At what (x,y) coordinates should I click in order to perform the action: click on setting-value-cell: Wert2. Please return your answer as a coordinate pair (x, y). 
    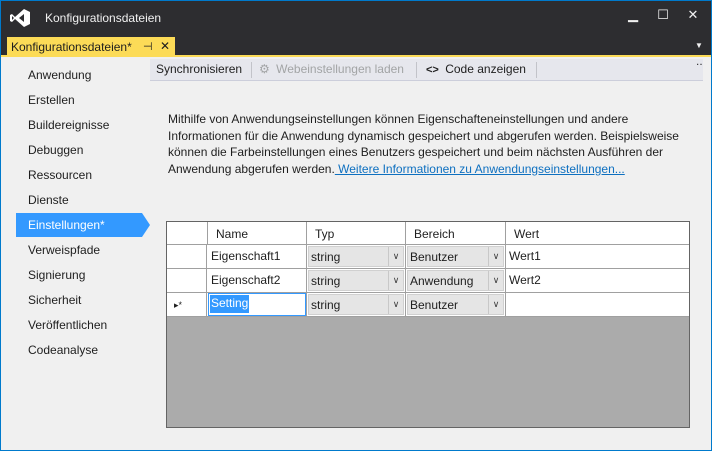
    Looking at the image, I should click on (597, 280).